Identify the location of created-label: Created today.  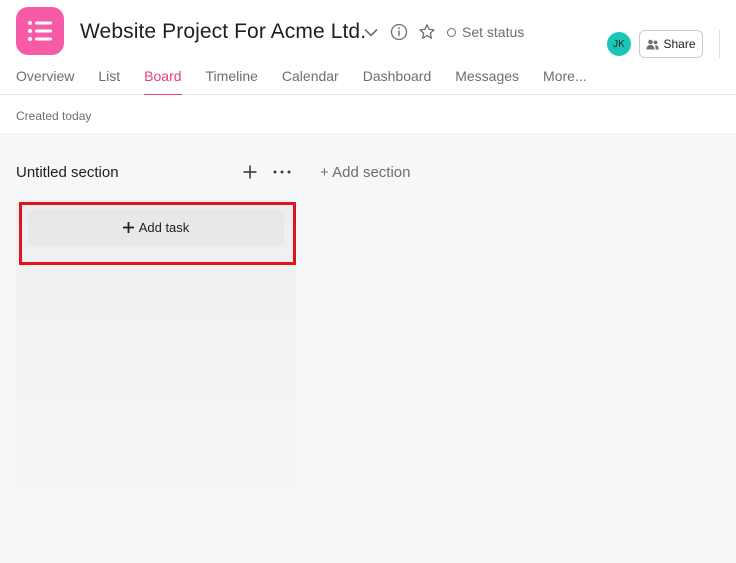
(54, 116).